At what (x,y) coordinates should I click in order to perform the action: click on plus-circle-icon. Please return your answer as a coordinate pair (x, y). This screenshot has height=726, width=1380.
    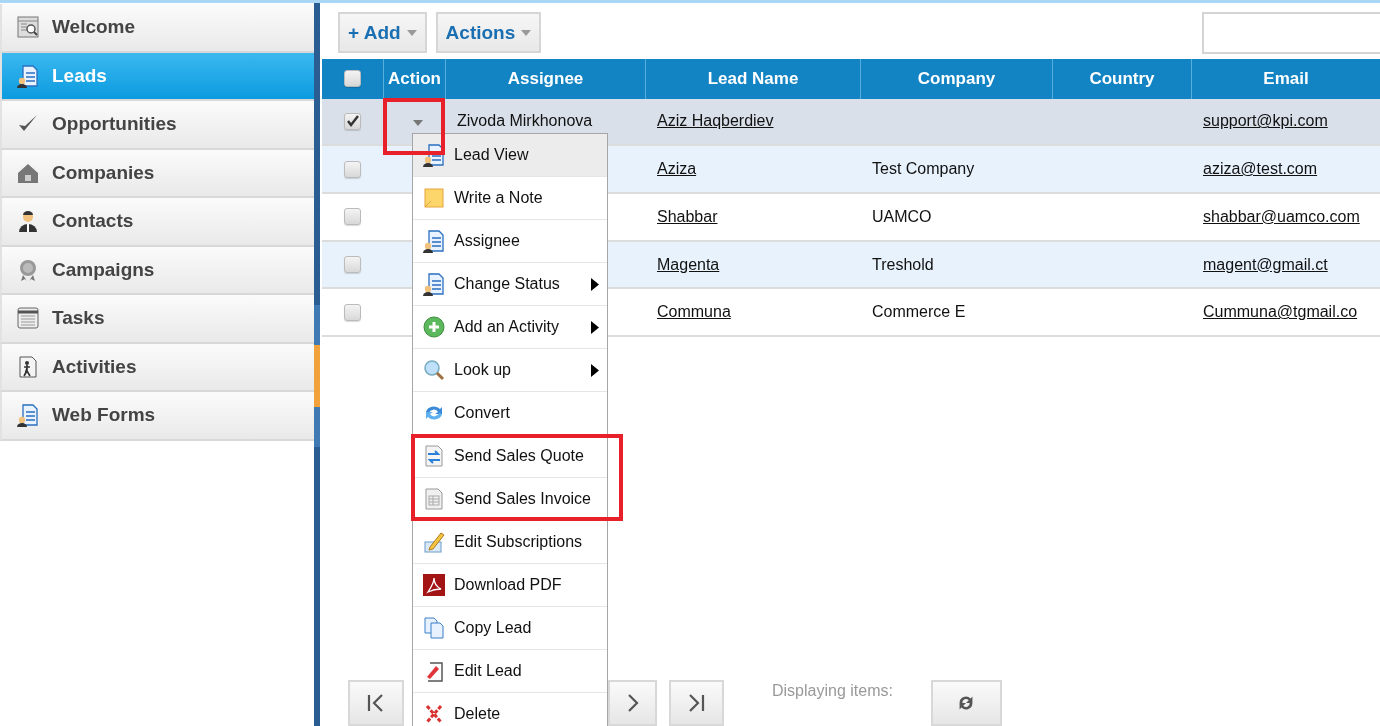
    Looking at the image, I should click on (434, 327).